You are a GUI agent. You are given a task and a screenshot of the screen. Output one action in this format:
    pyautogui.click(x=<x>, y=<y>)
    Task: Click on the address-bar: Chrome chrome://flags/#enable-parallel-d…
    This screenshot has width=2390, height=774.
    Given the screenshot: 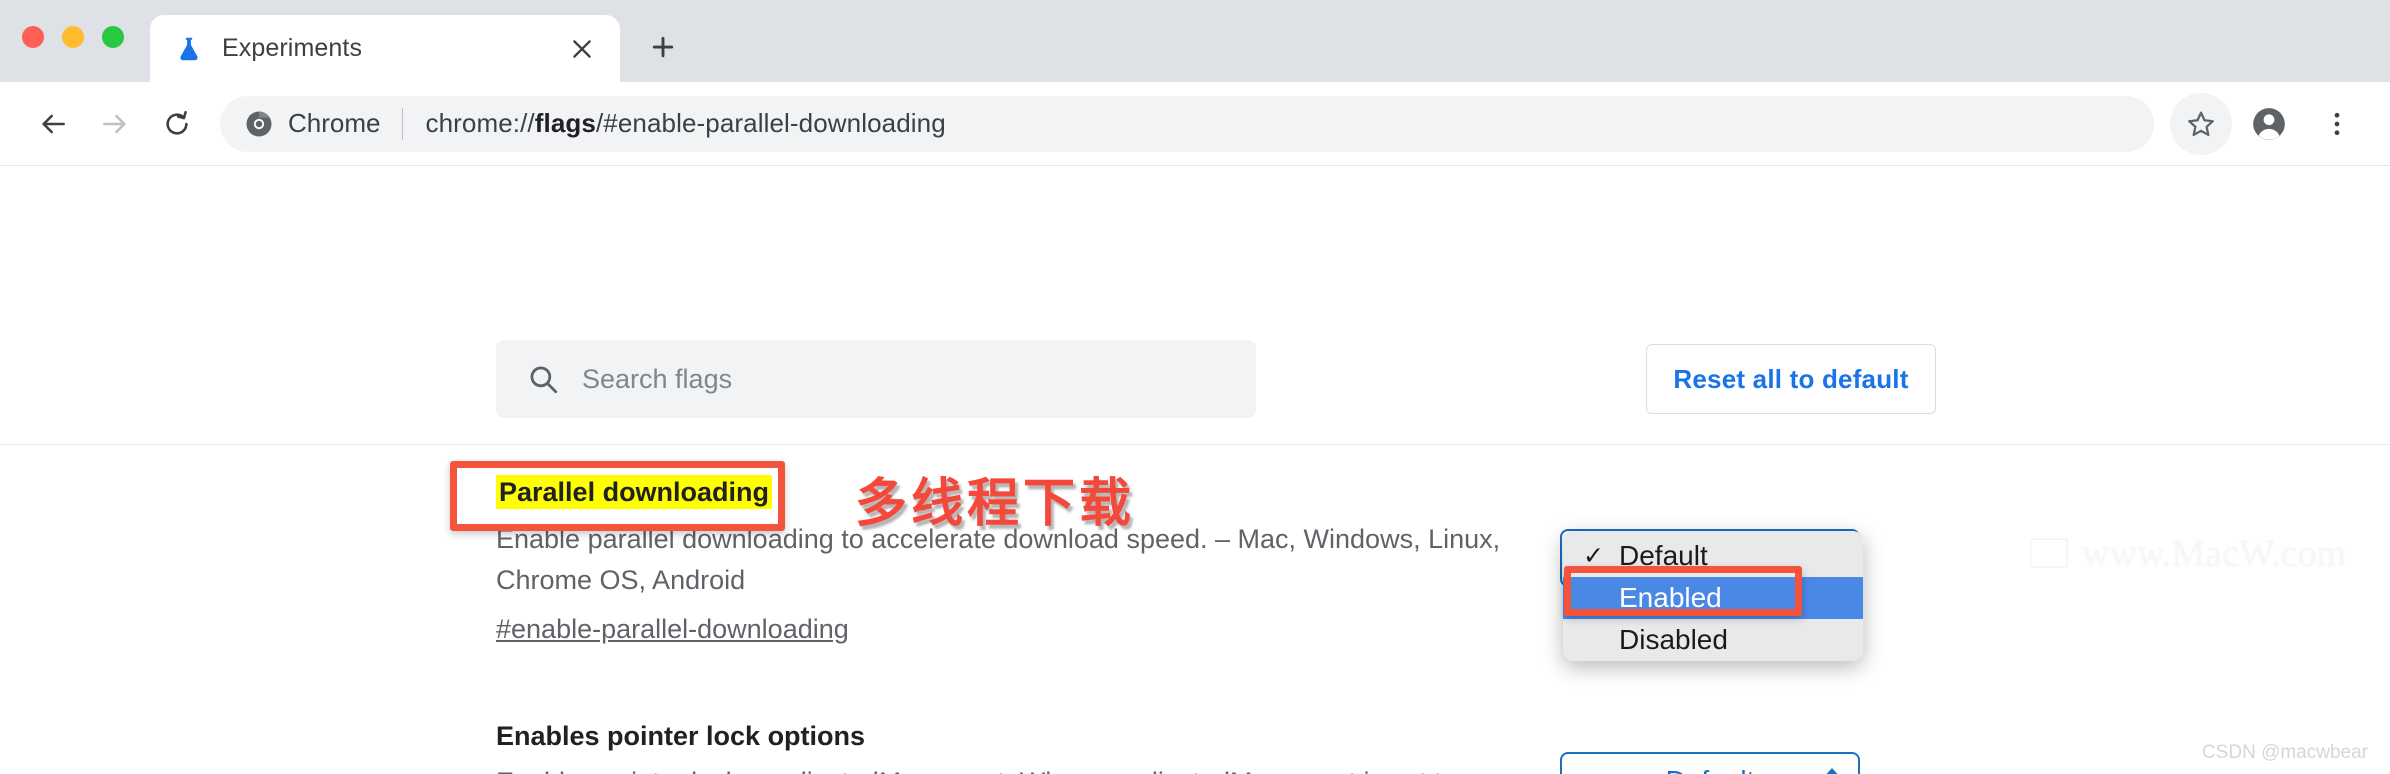 What is the action you would take?
    pyautogui.click(x=1187, y=123)
    